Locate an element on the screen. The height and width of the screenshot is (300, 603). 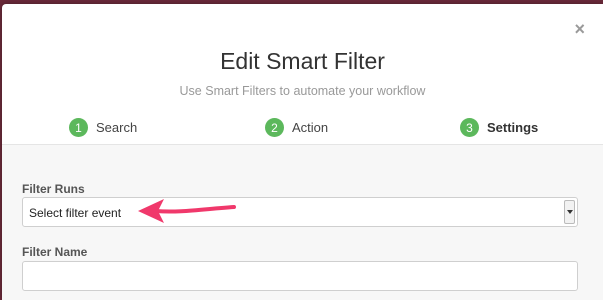
step-label: Settings is located at coordinates (513, 127).